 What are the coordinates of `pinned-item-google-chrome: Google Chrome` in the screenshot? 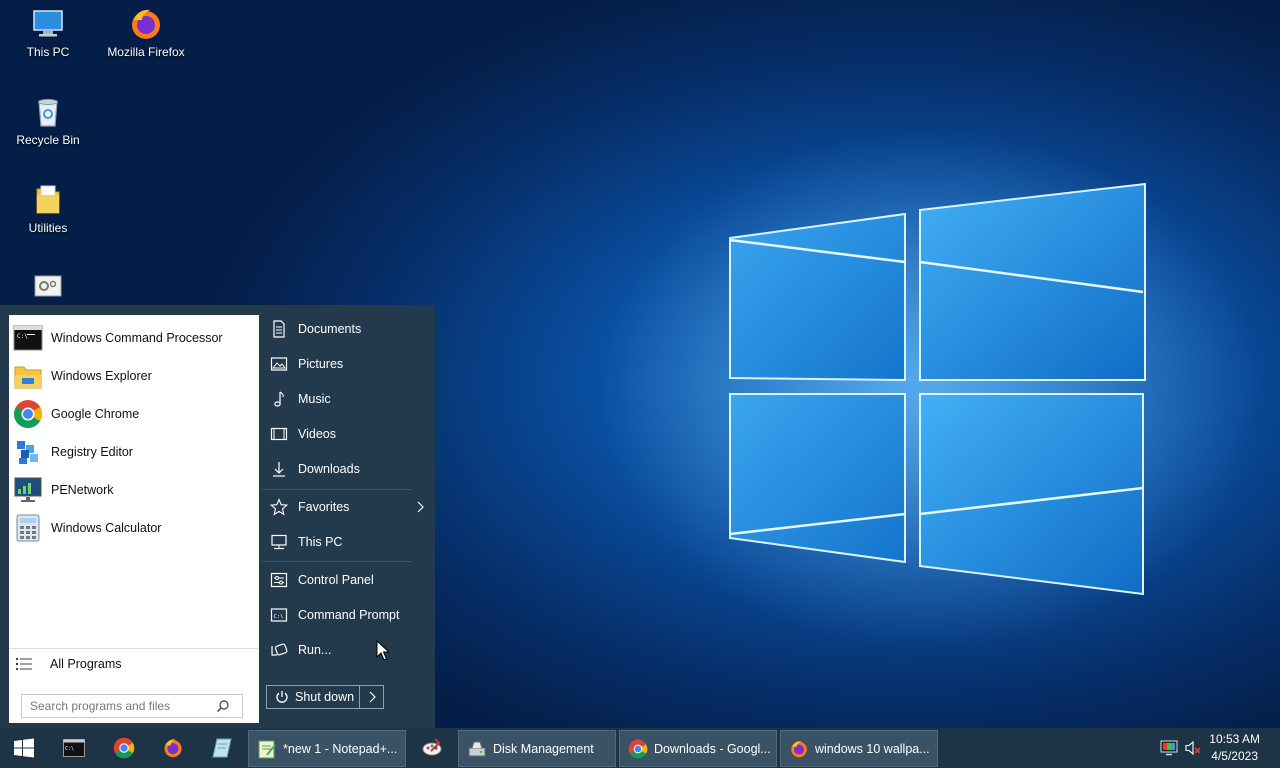 It's located at (134, 414).